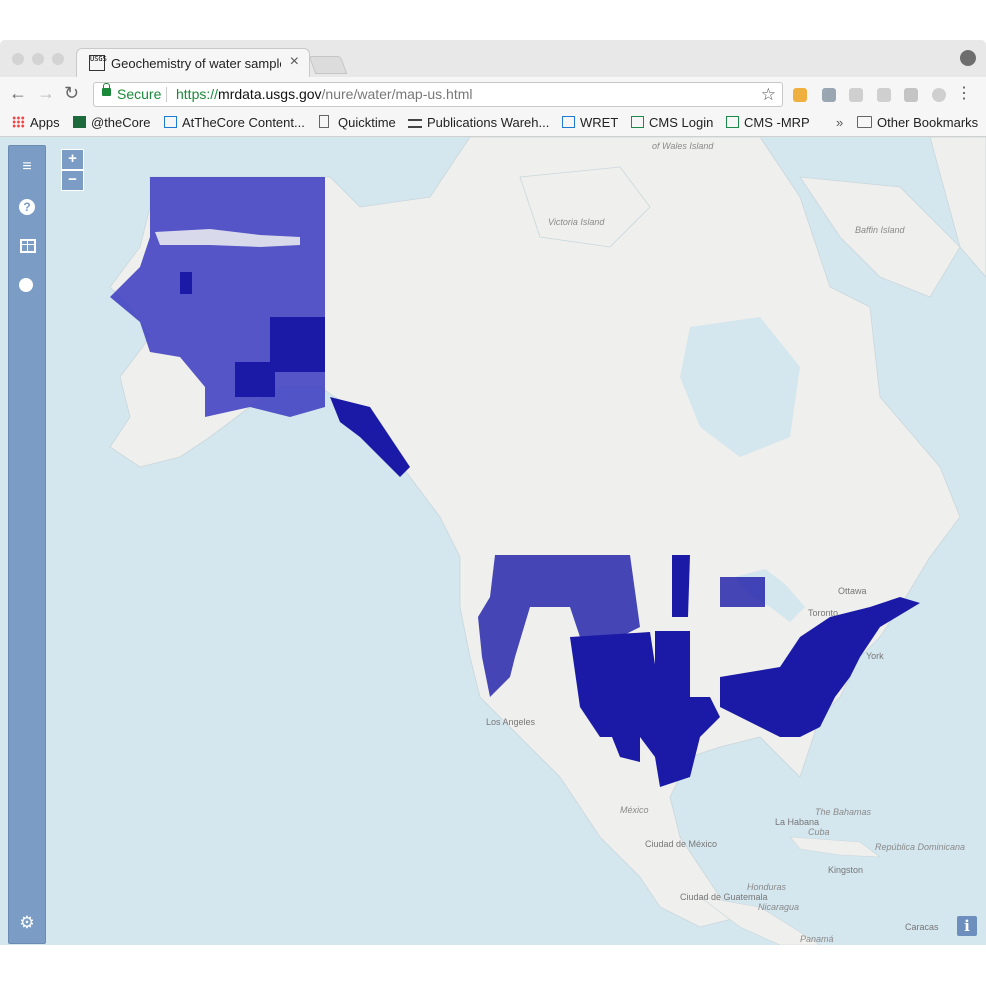 The height and width of the screenshot is (986, 986). Describe the element at coordinates (511, 722) in the screenshot. I see `map-label: Los Angeles` at that location.